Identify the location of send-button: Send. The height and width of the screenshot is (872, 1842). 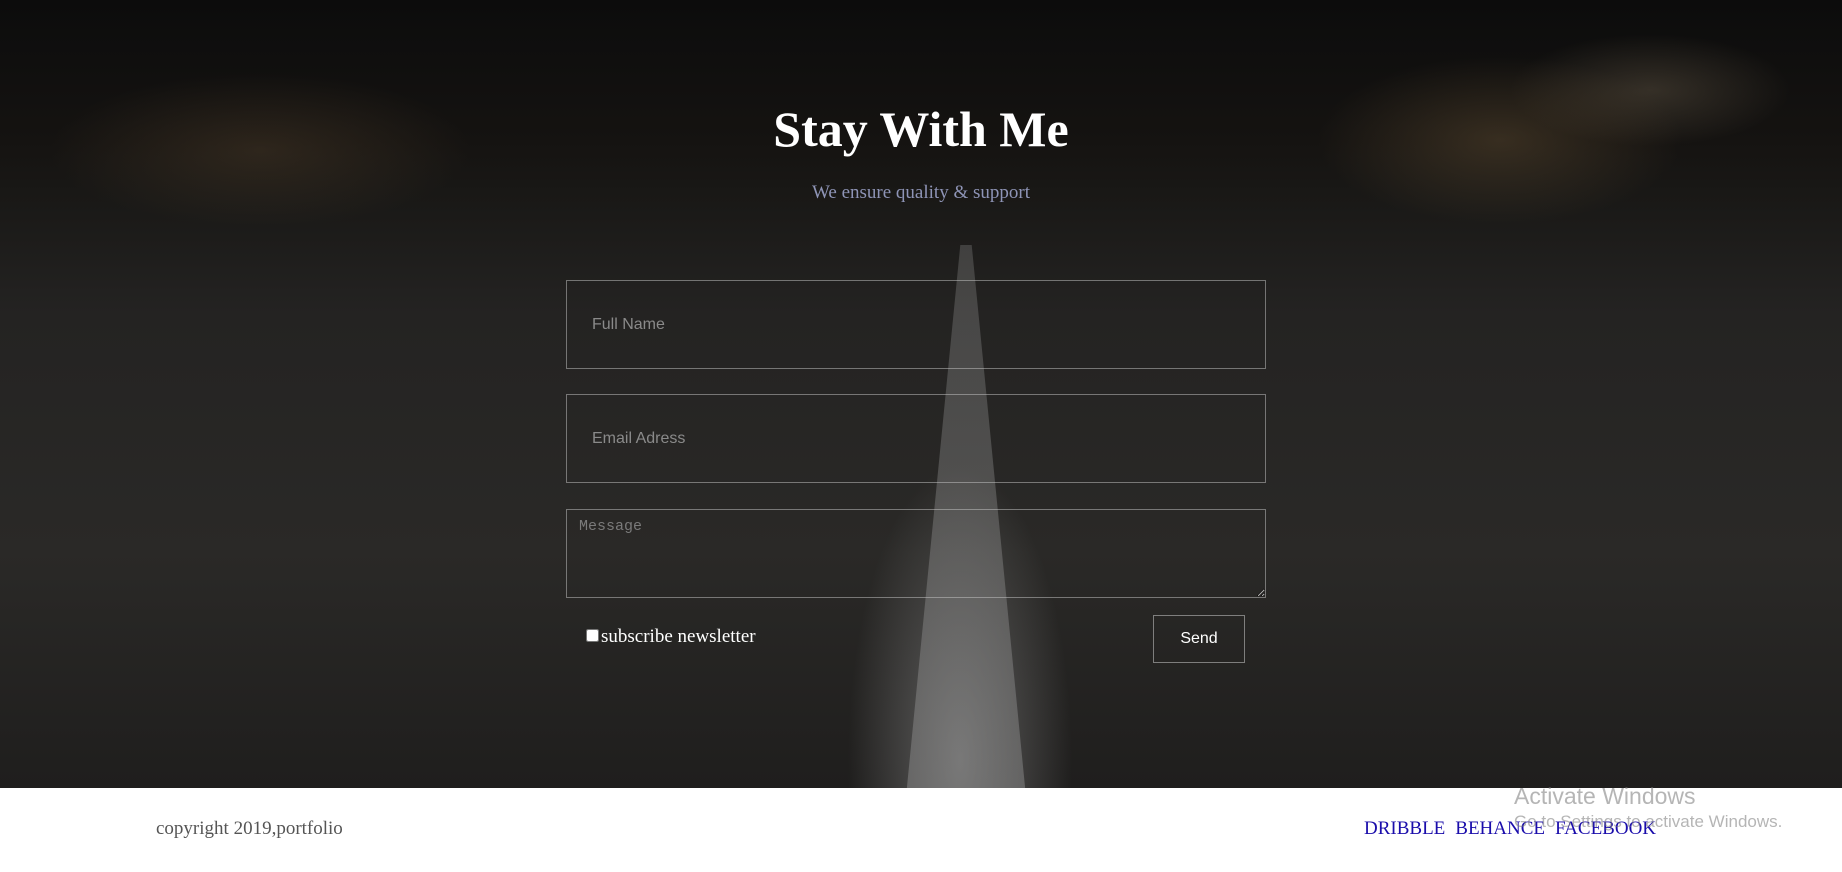
(1199, 639).